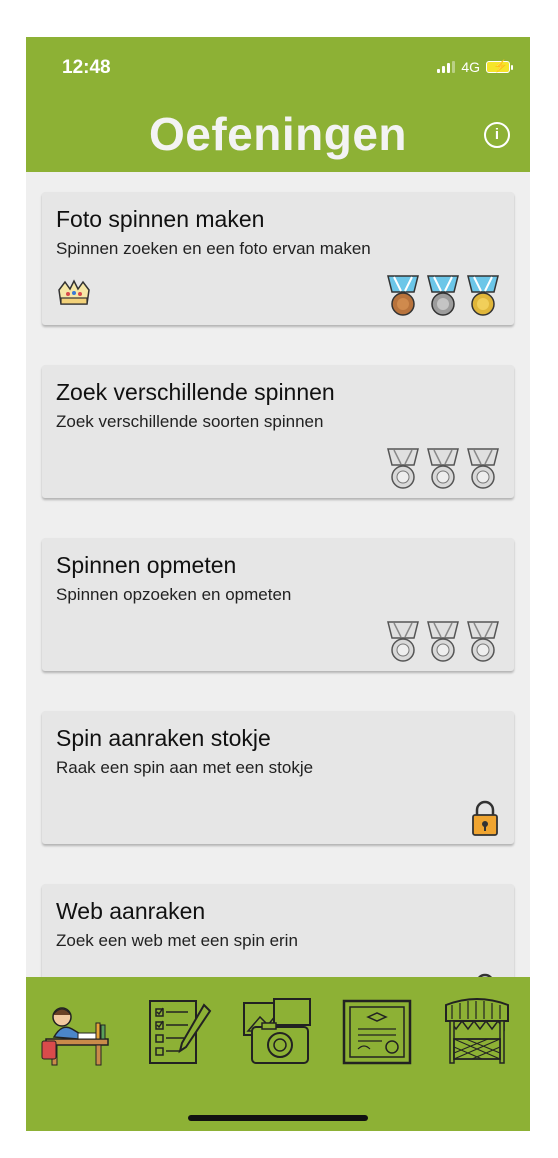 This screenshot has width=558, height=1158. What do you see at coordinates (485, 820) in the screenshot?
I see `lock-icon` at bounding box center [485, 820].